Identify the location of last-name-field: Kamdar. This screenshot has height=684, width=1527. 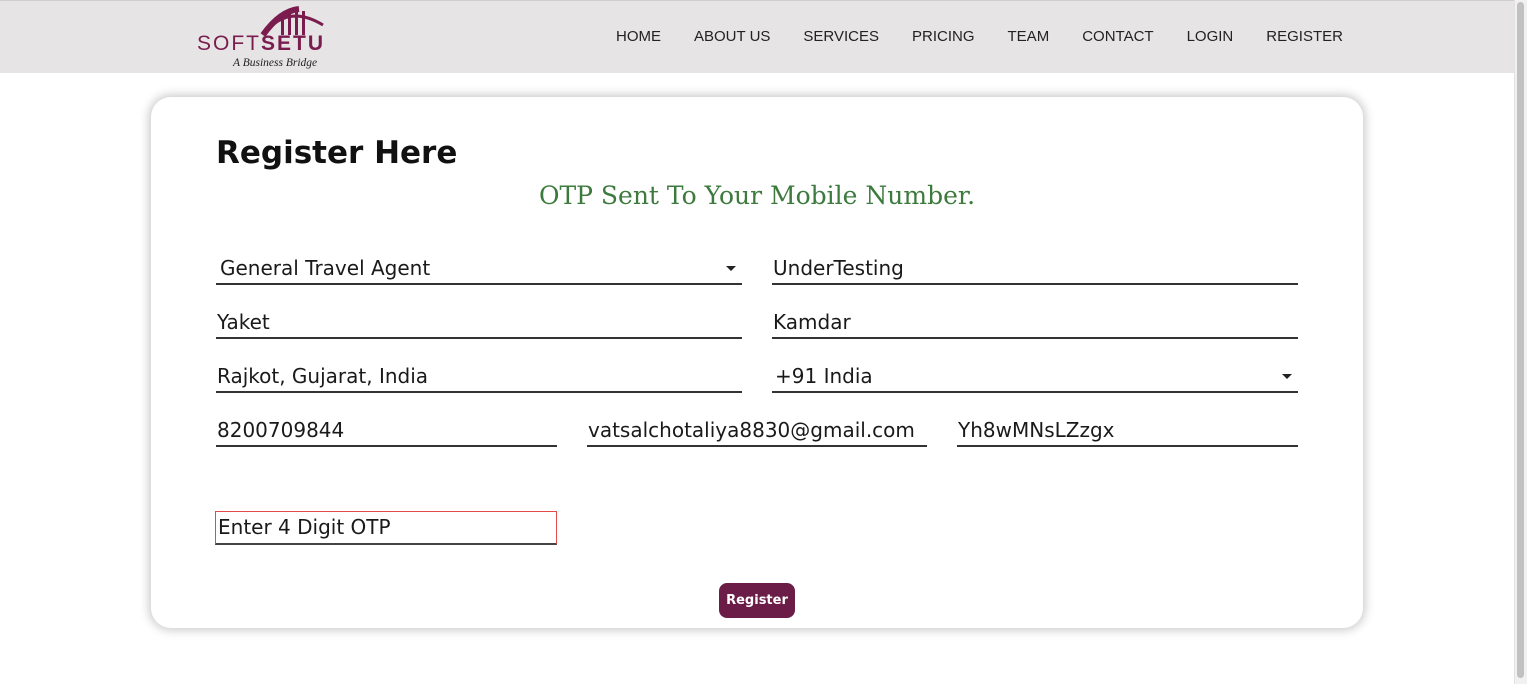
(1035, 323).